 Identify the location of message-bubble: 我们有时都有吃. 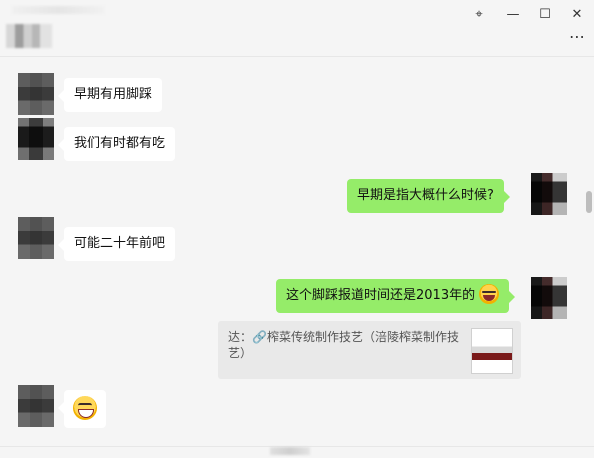
(116, 144).